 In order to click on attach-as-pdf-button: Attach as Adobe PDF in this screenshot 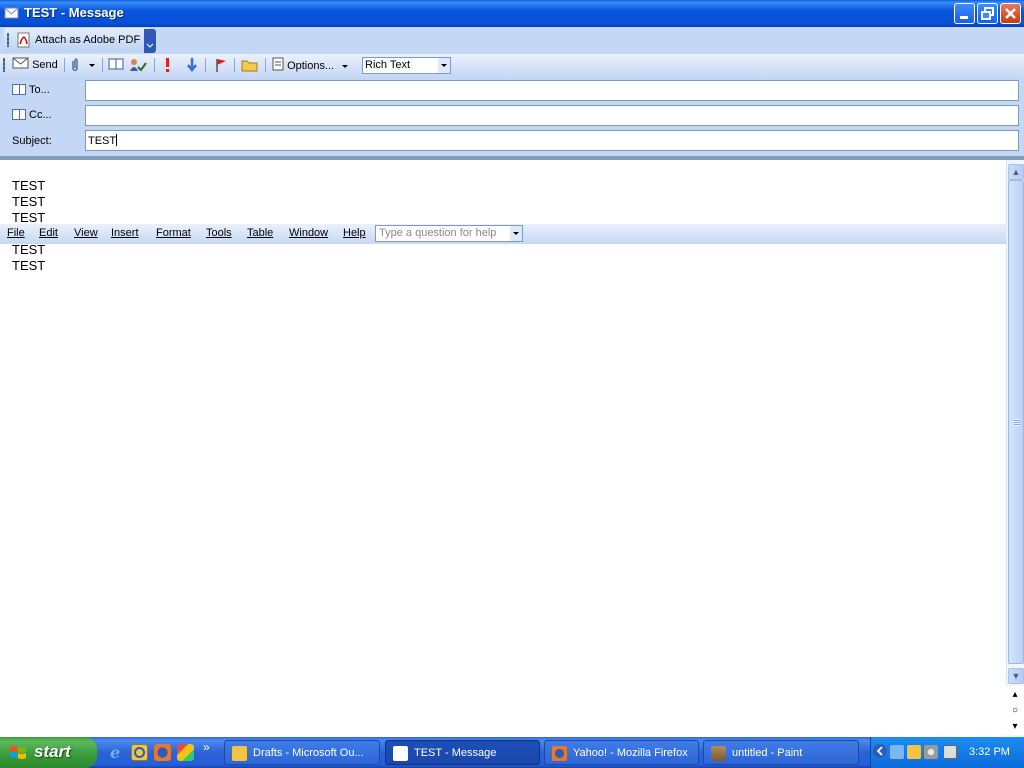, I will do `click(87, 40)`.